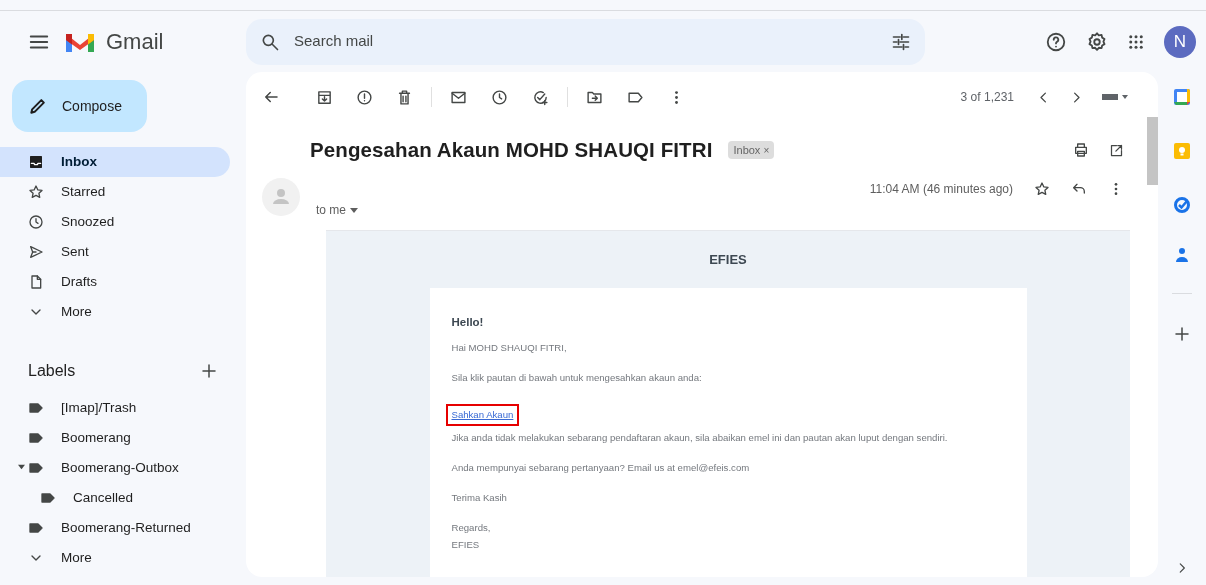  I want to click on verify-account-link: Sahkan Akaun, so click(482, 415).